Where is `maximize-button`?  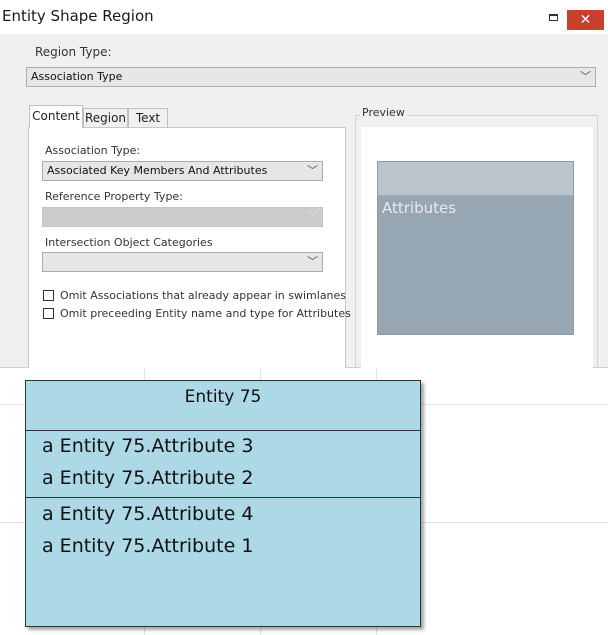 maximize-button is located at coordinates (553, 17).